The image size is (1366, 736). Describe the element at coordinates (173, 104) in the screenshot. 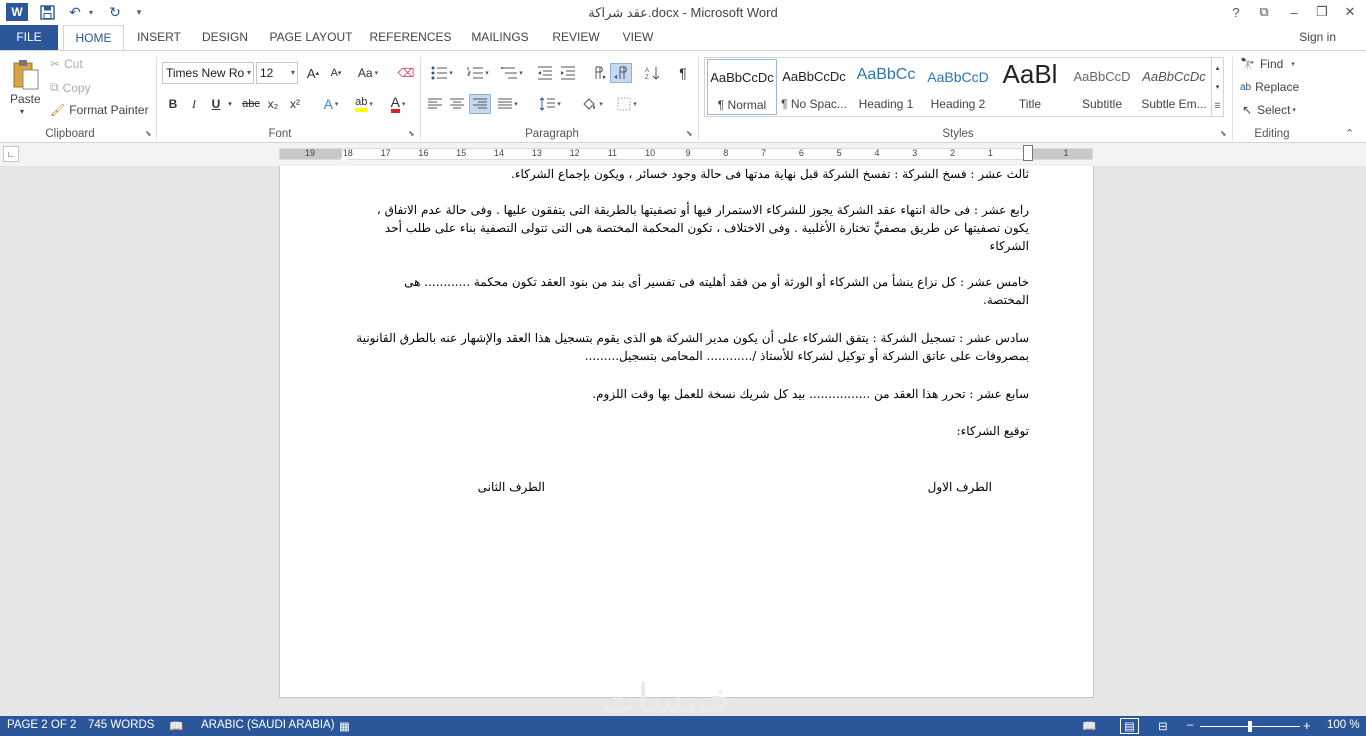

I see `bold-button: B` at that location.